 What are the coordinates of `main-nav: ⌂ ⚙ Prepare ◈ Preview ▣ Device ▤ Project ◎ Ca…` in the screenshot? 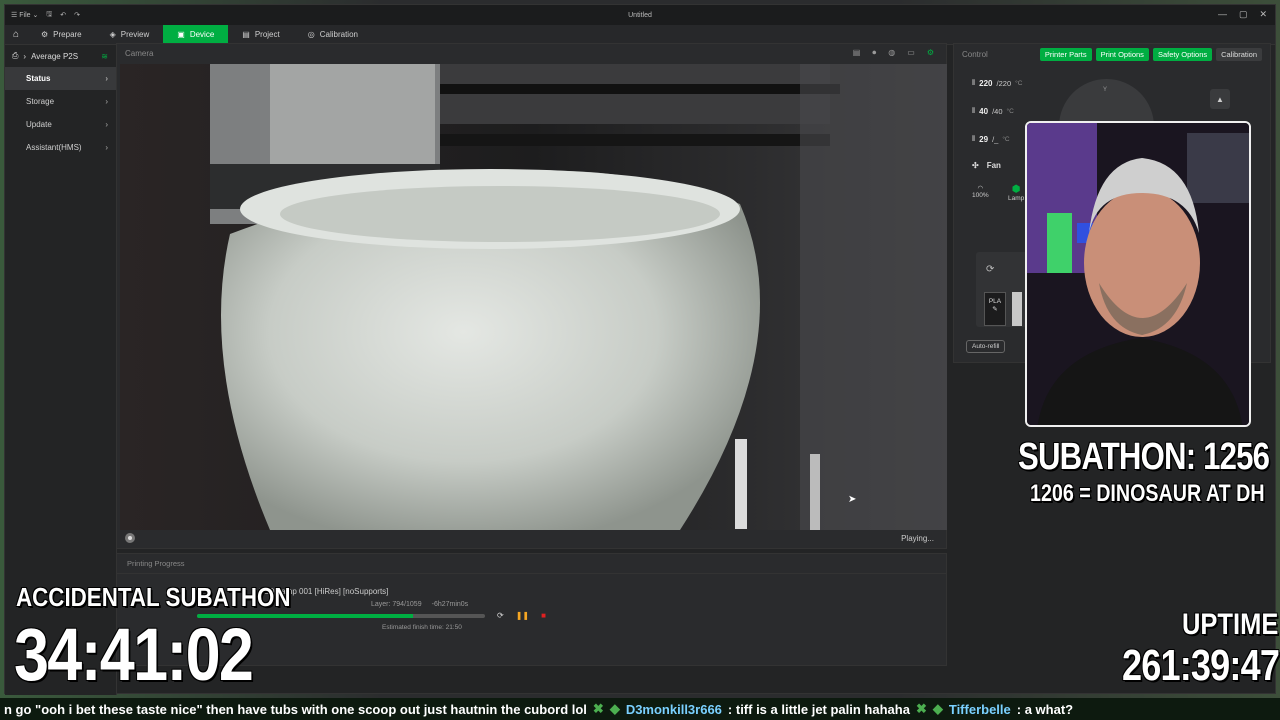 It's located at (640, 34).